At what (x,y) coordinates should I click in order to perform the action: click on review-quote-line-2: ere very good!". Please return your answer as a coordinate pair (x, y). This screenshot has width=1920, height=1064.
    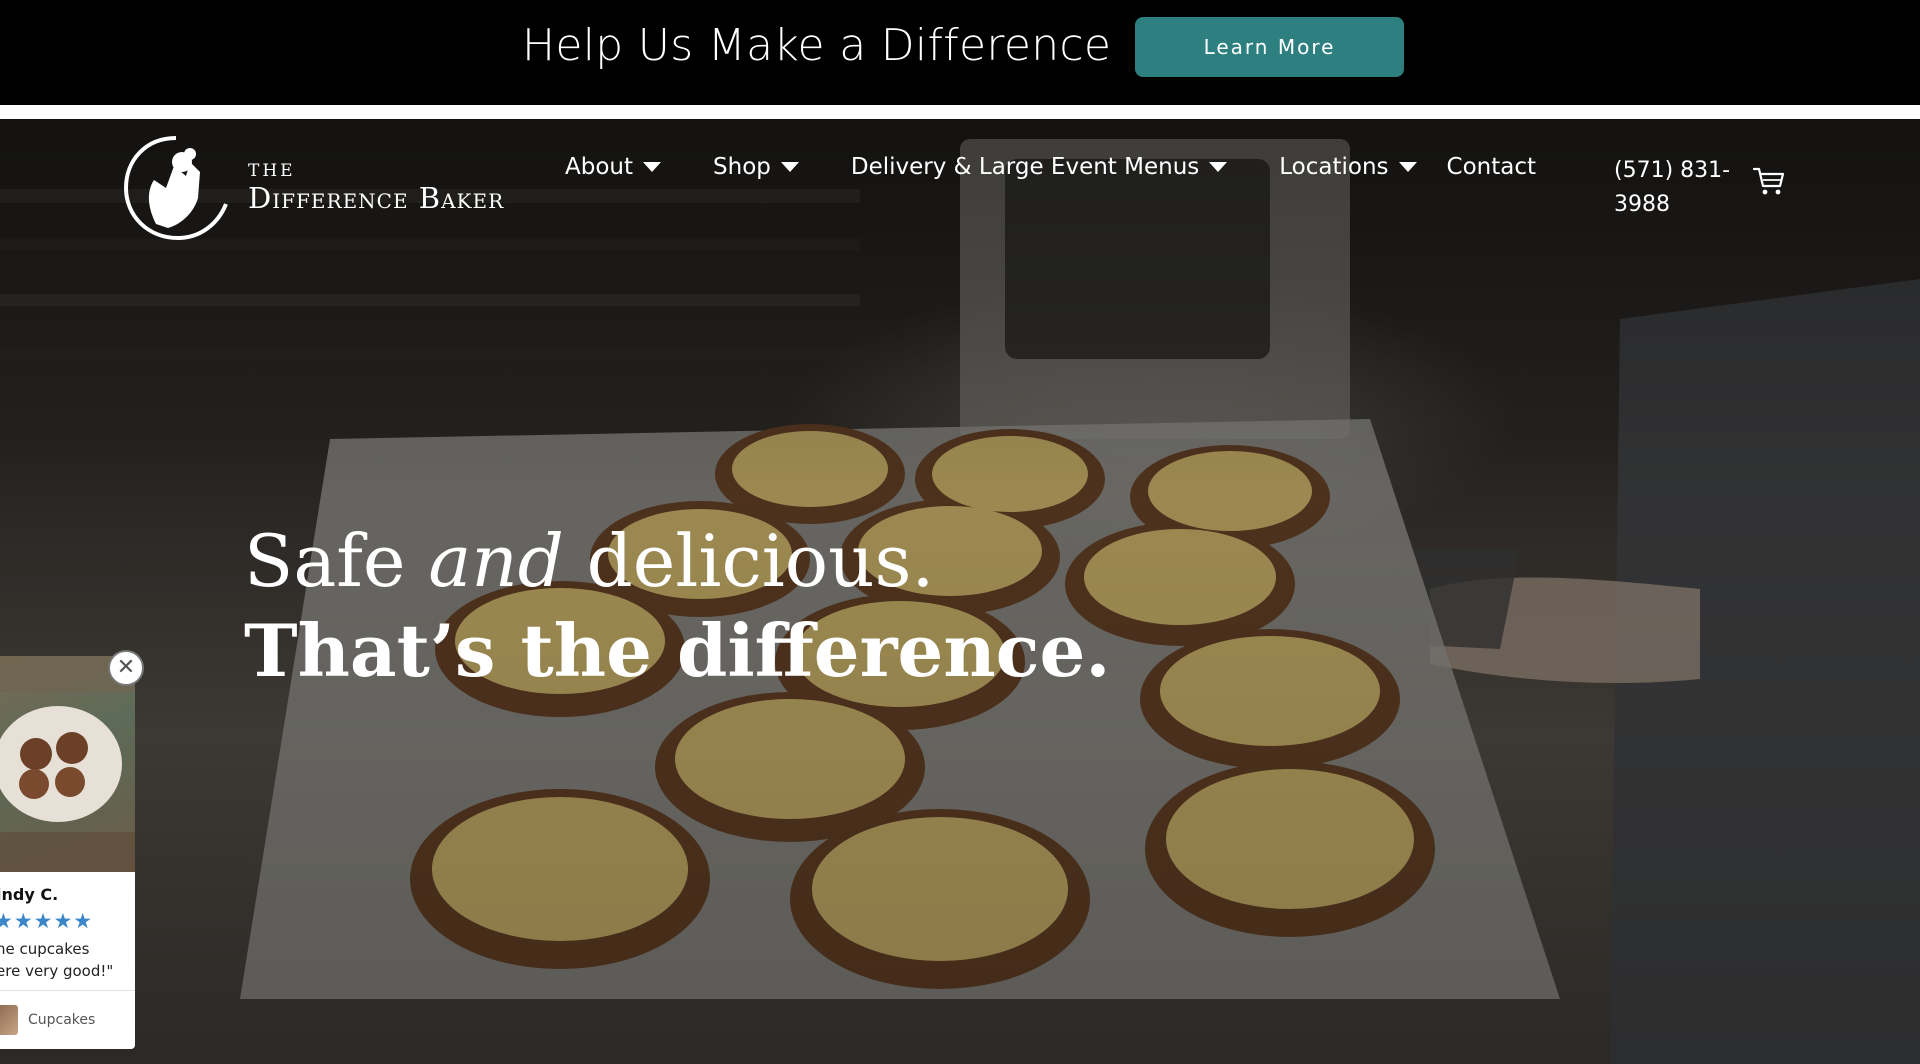
    Looking at the image, I should click on (57, 971).